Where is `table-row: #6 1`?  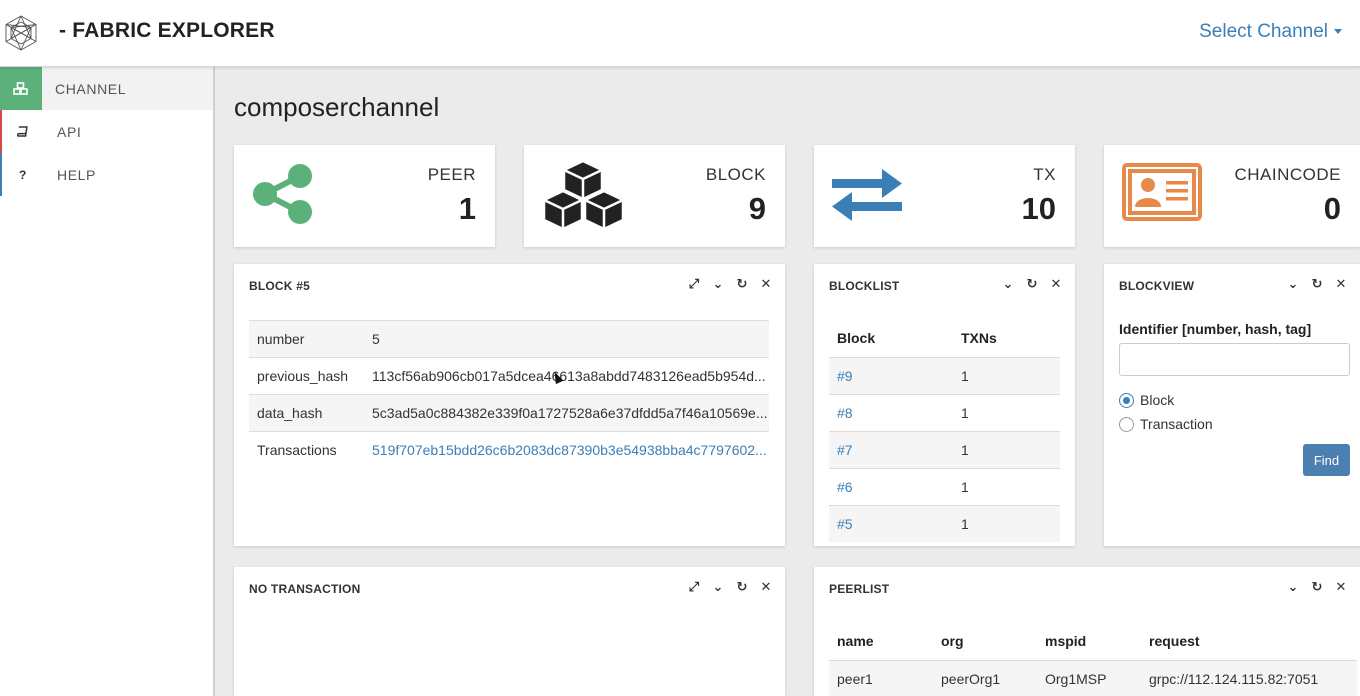 table-row: #6 1 is located at coordinates (944, 486).